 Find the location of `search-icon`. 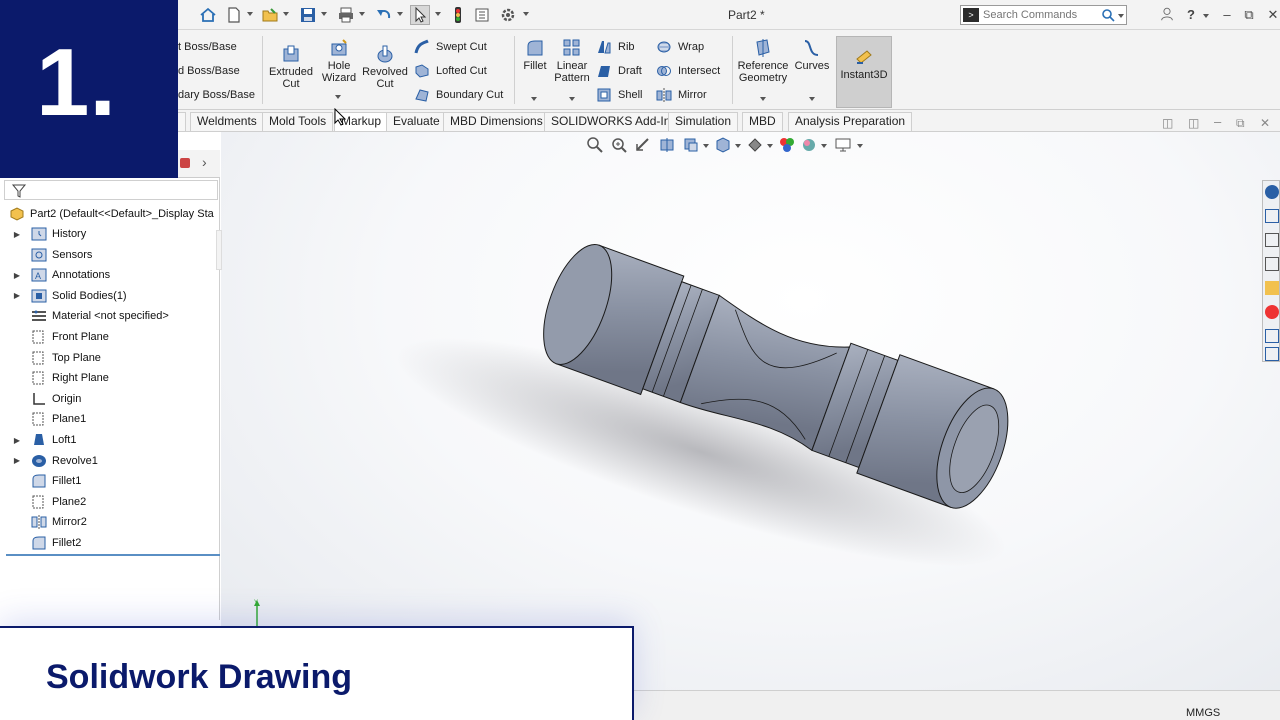

search-icon is located at coordinates (1108, 15).